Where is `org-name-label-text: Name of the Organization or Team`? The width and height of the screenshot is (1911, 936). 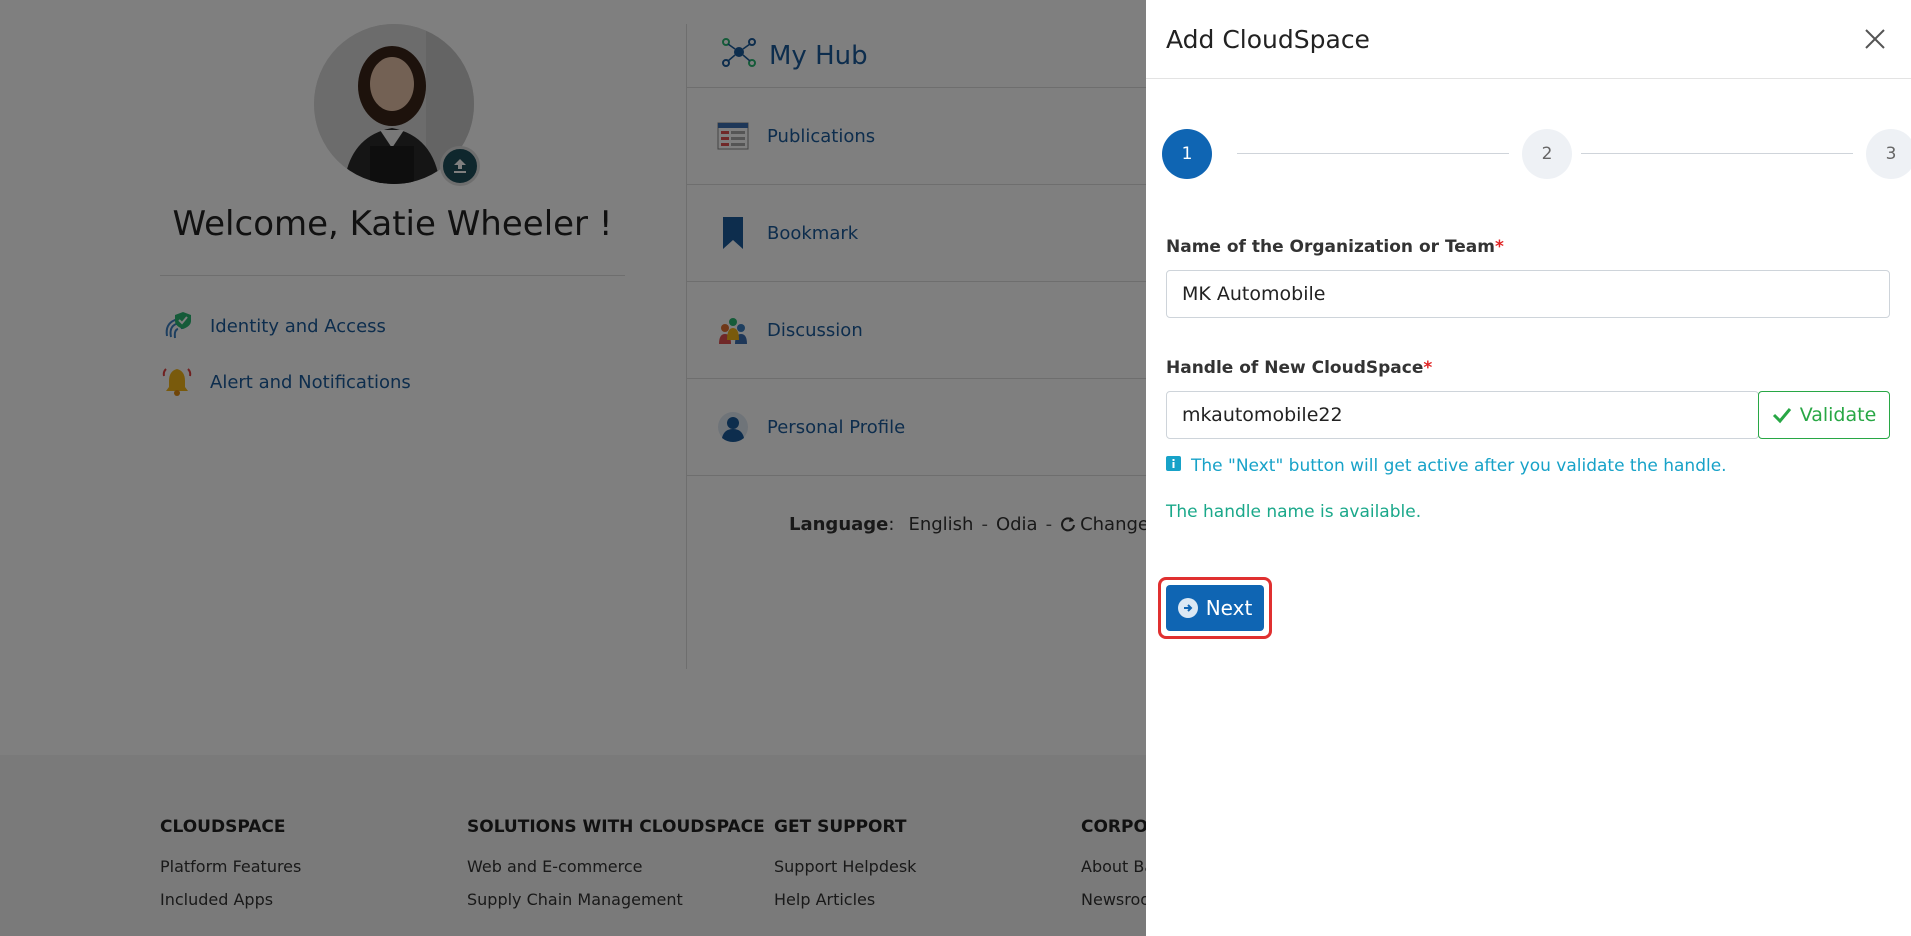
org-name-label-text: Name of the Organization or Team is located at coordinates (1330, 247).